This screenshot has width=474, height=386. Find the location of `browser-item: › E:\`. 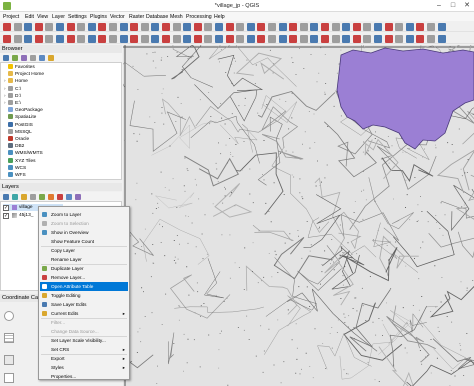

browser-item: › E:\ is located at coordinates (12, 103).